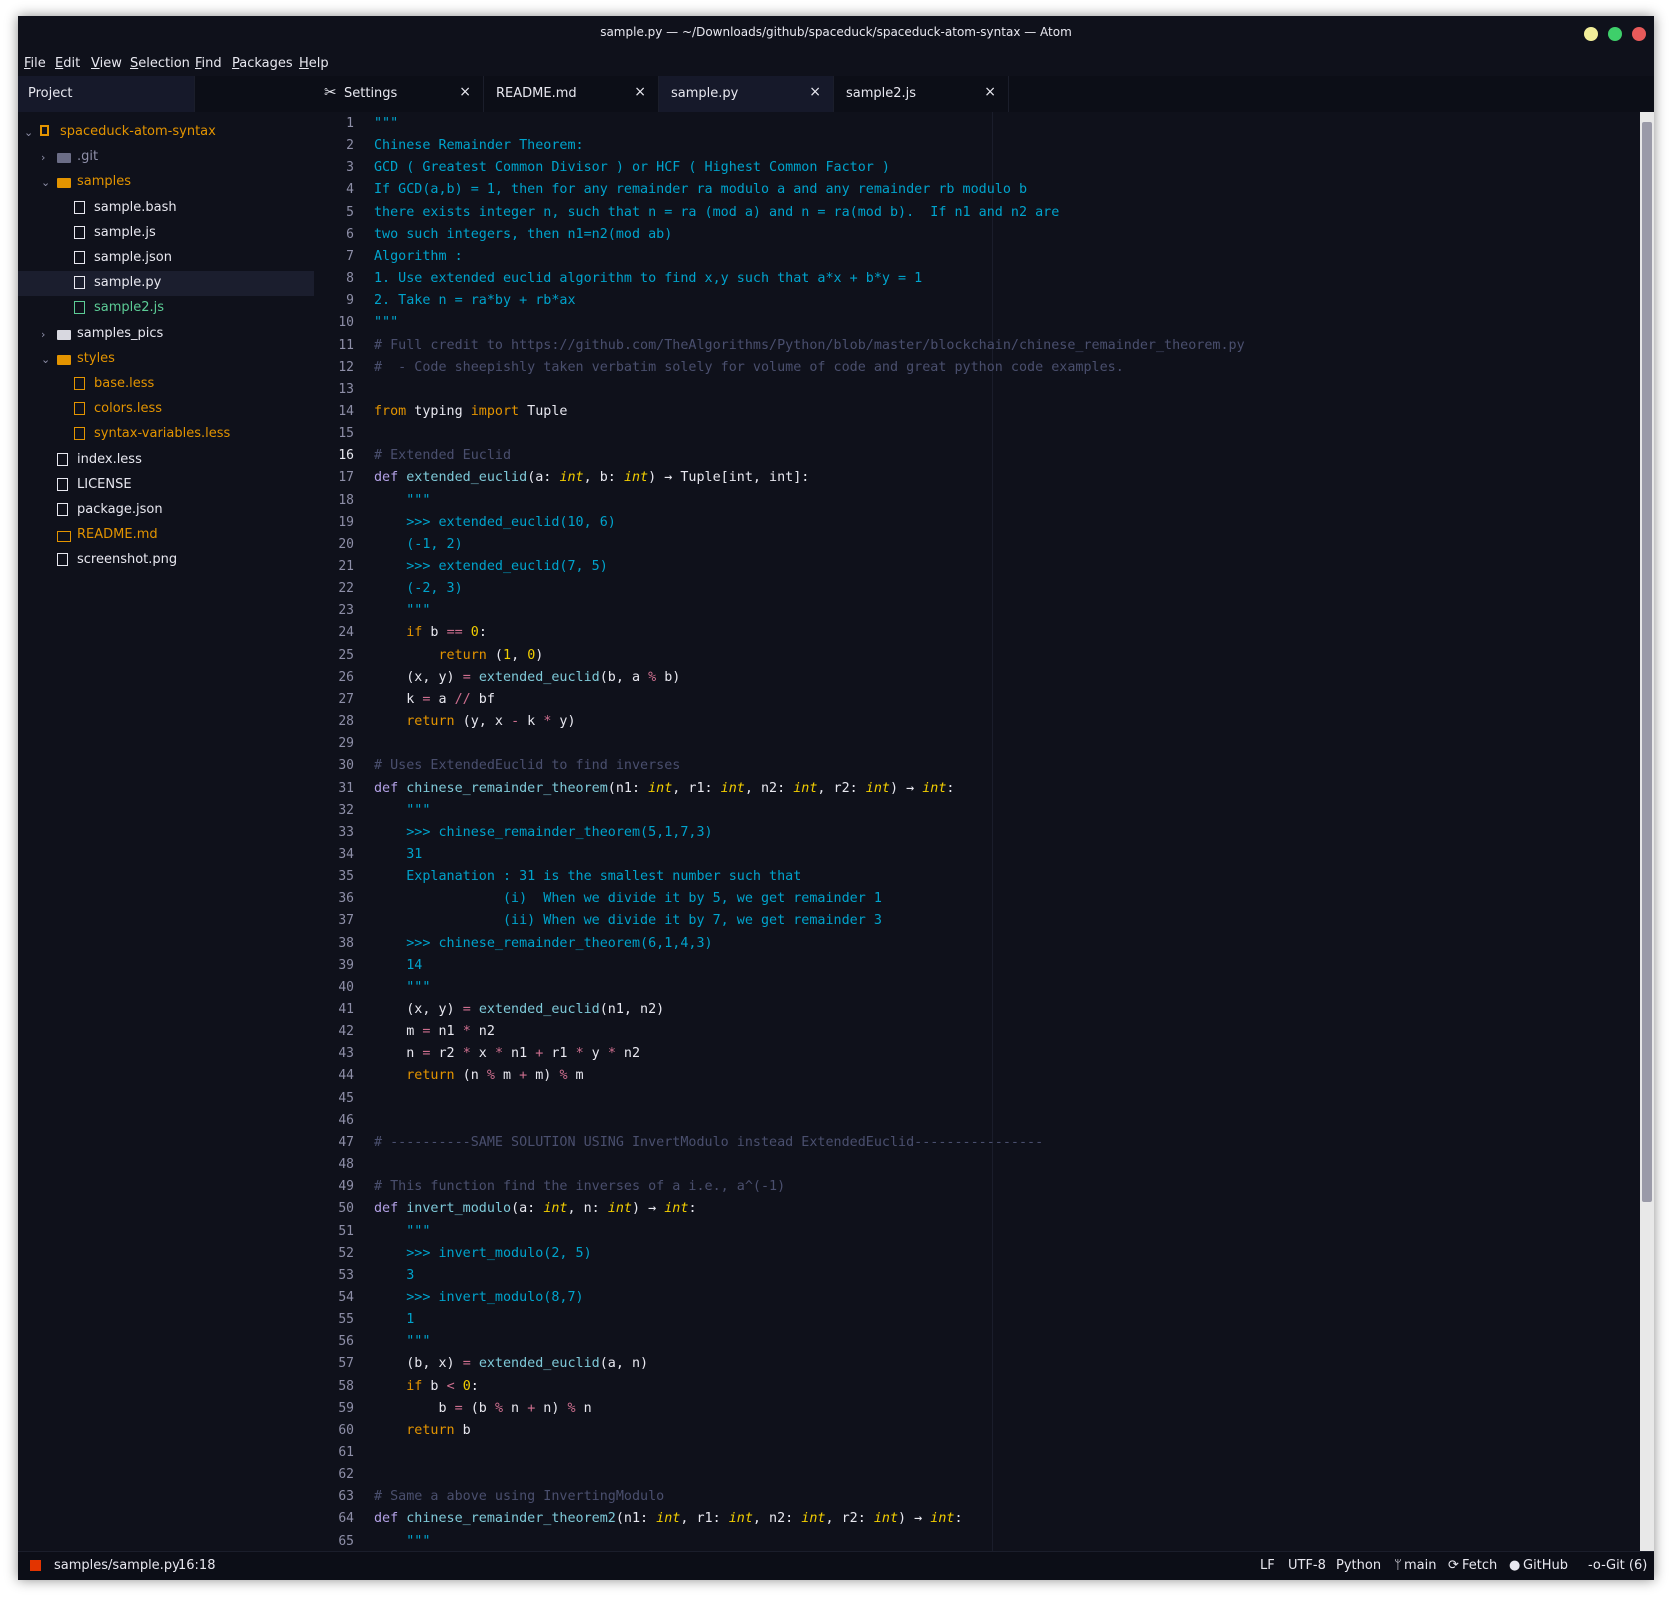 The height and width of the screenshot is (1599, 1672). I want to click on code-line: 31, so click(398, 854).